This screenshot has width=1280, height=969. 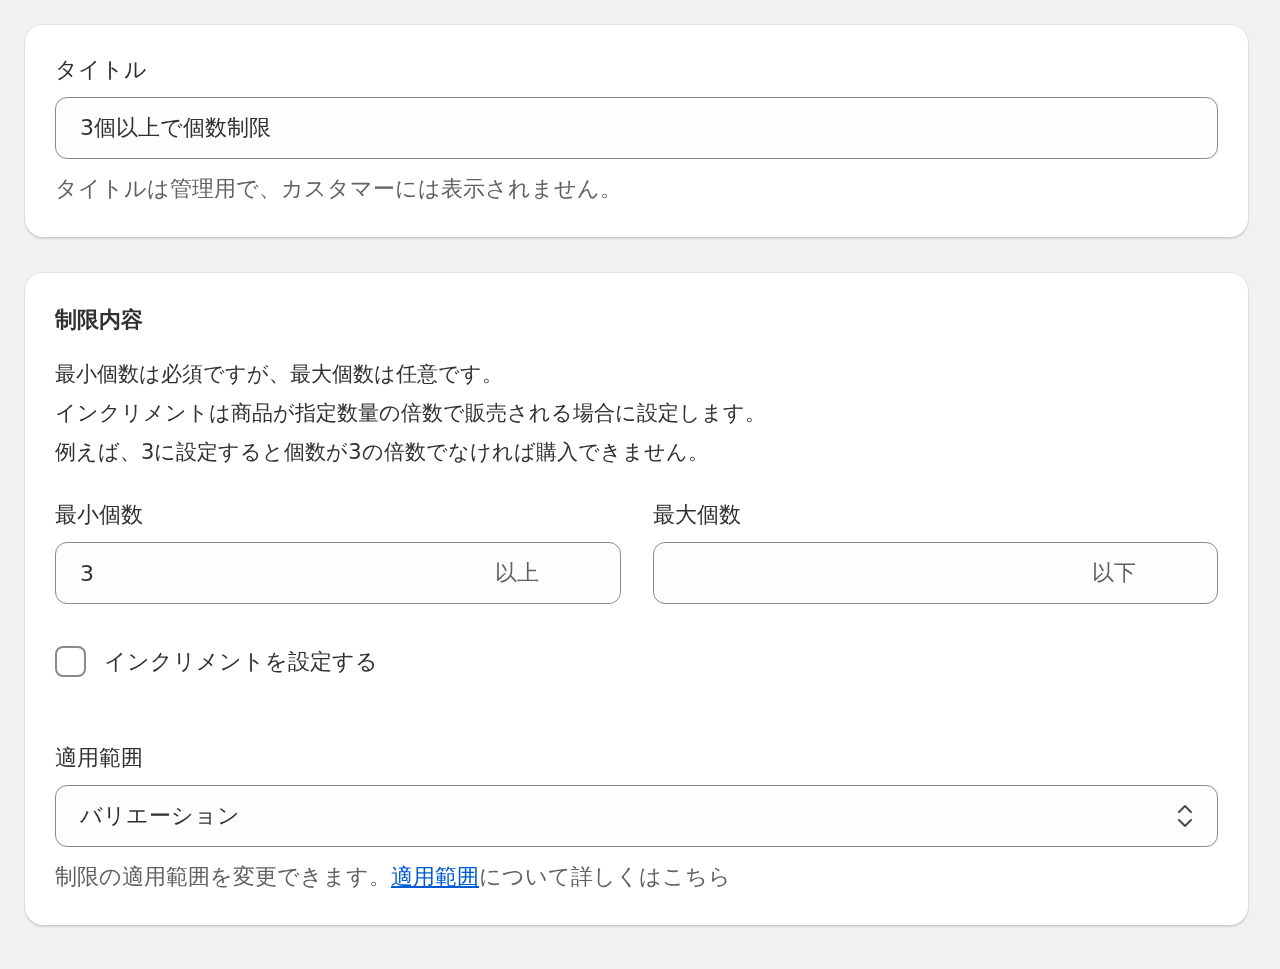 What do you see at coordinates (241, 661) in the screenshot?
I see `checkbox-label: インクリメントを設定する` at bounding box center [241, 661].